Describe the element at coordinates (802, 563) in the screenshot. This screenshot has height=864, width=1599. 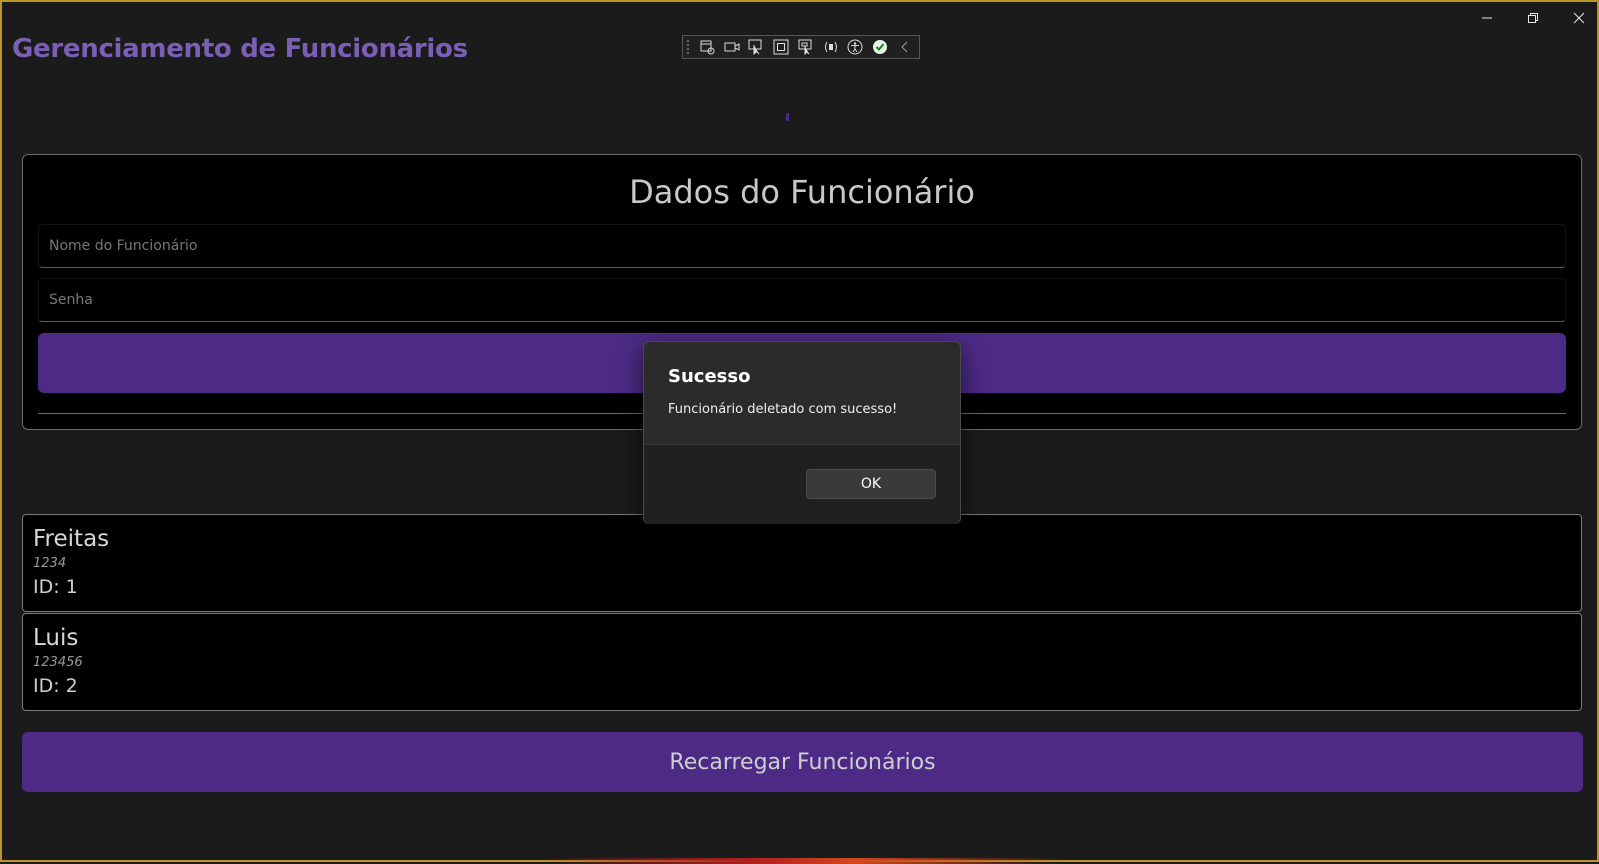
I see `employee-list-item: Freitas 1234 ID: 1` at that location.